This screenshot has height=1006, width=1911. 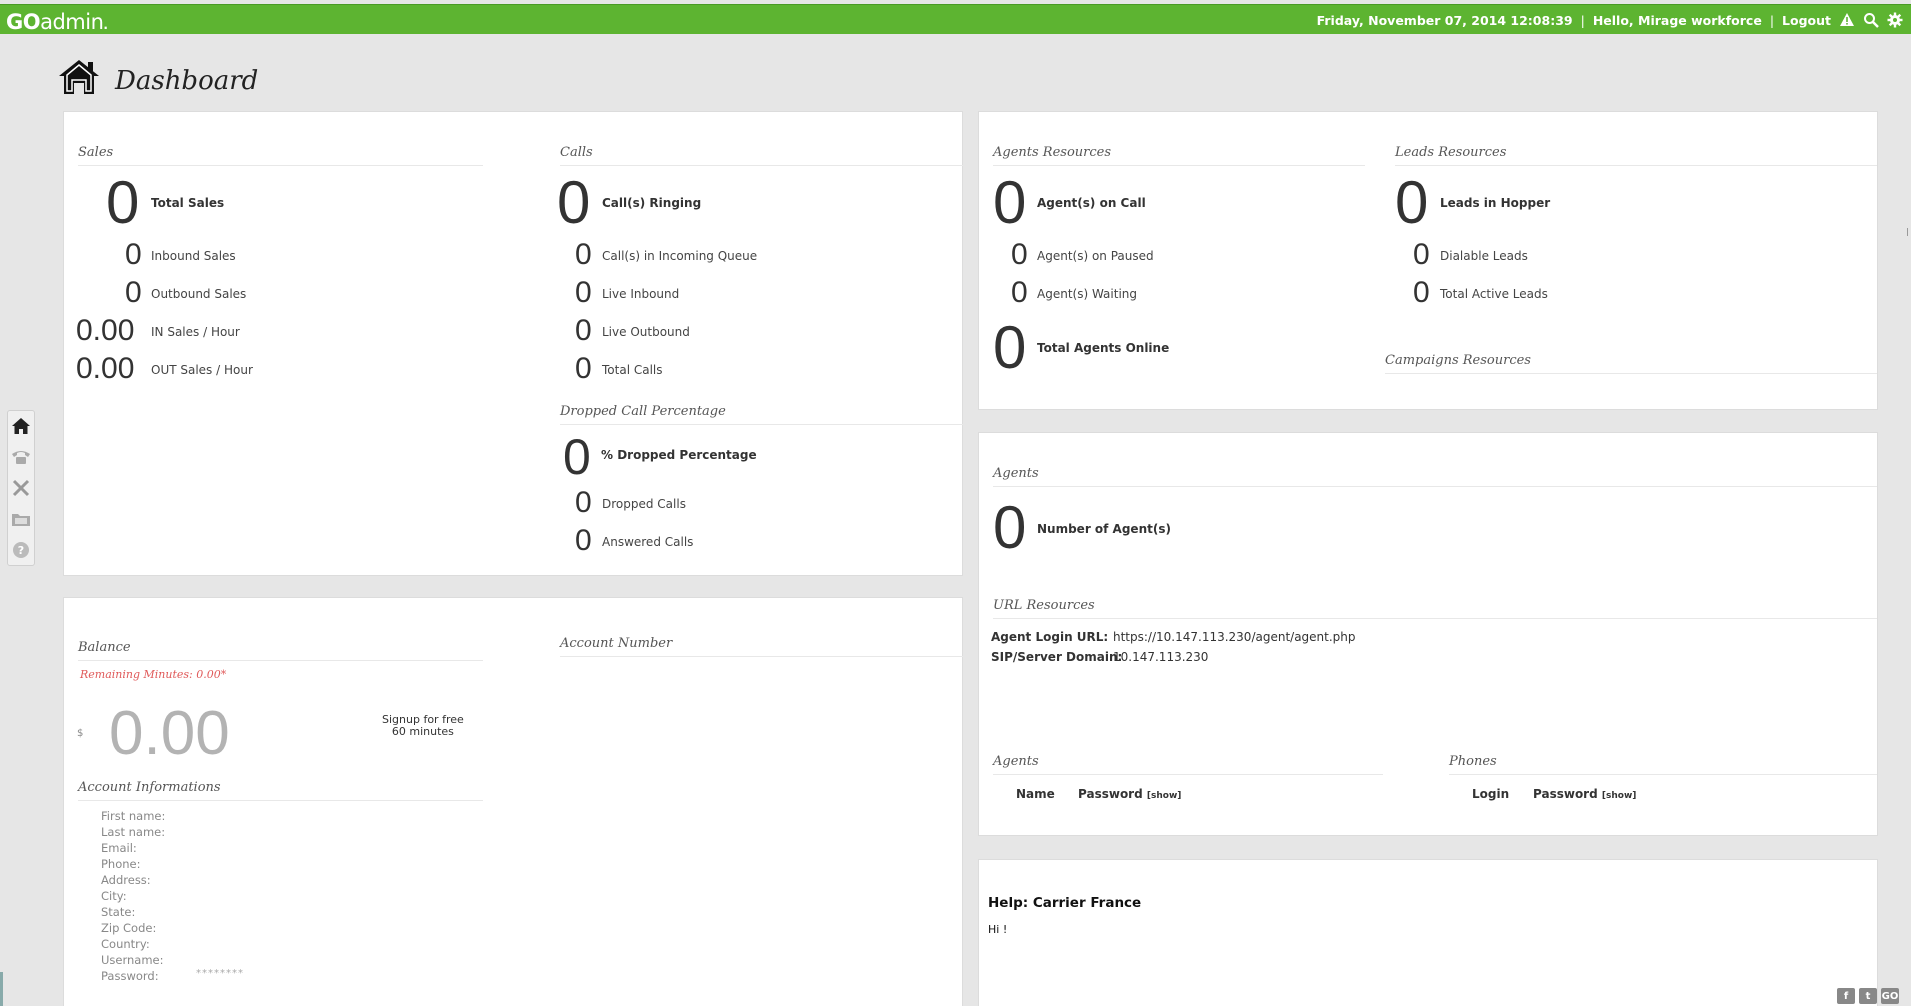 I want to click on total-sales-label: Total Sales, so click(x=188, y=203).